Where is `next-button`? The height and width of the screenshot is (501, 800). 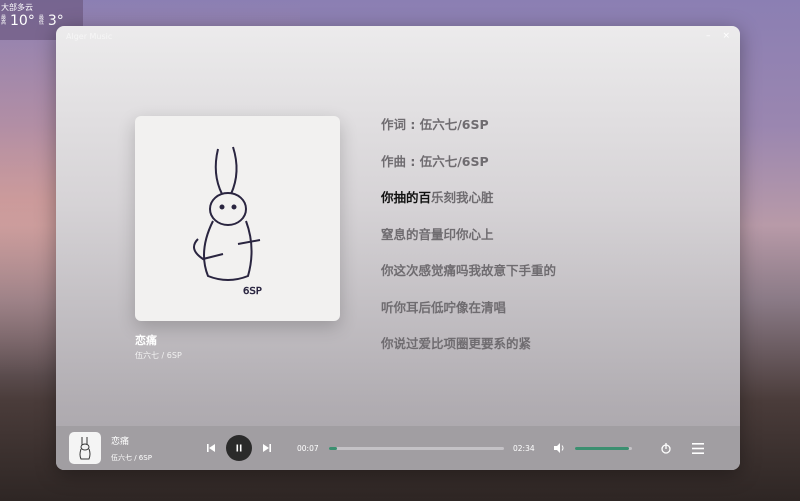
next-button is located at coordinates (267, 448).